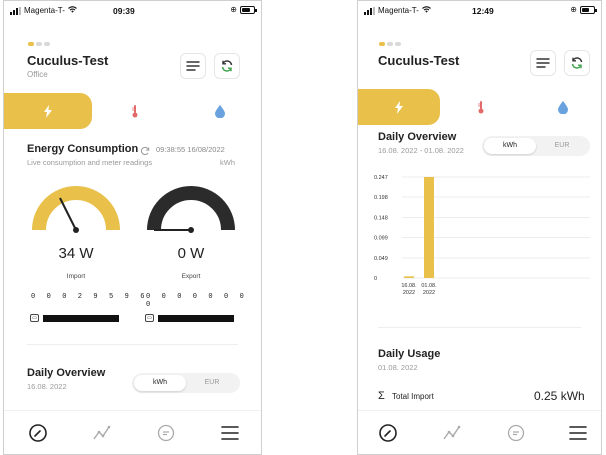 The height and width of the screenshot is (455, 606). Describe the element at coordinates (90, 297) in the screenshot. I see `import-meter-reading: 0 0 0 2 9 5 9 6` at that location.